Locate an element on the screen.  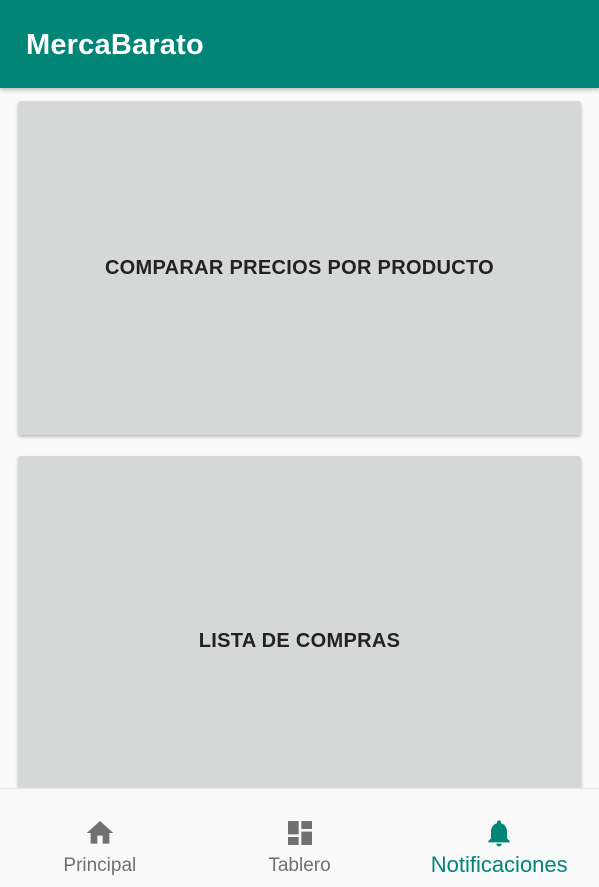
nav-item-notificaciones: Notificaciones is located at coordinates (499, 838).